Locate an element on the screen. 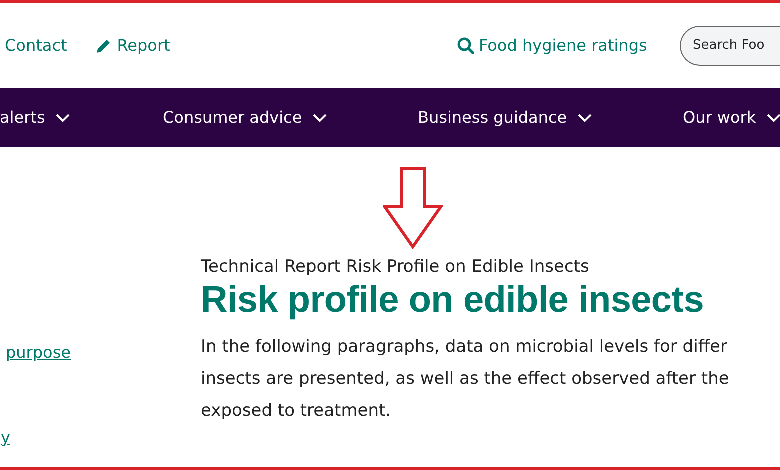  food-hygiene-link: Food hygiene ratings is located at coordinates (568, 45).